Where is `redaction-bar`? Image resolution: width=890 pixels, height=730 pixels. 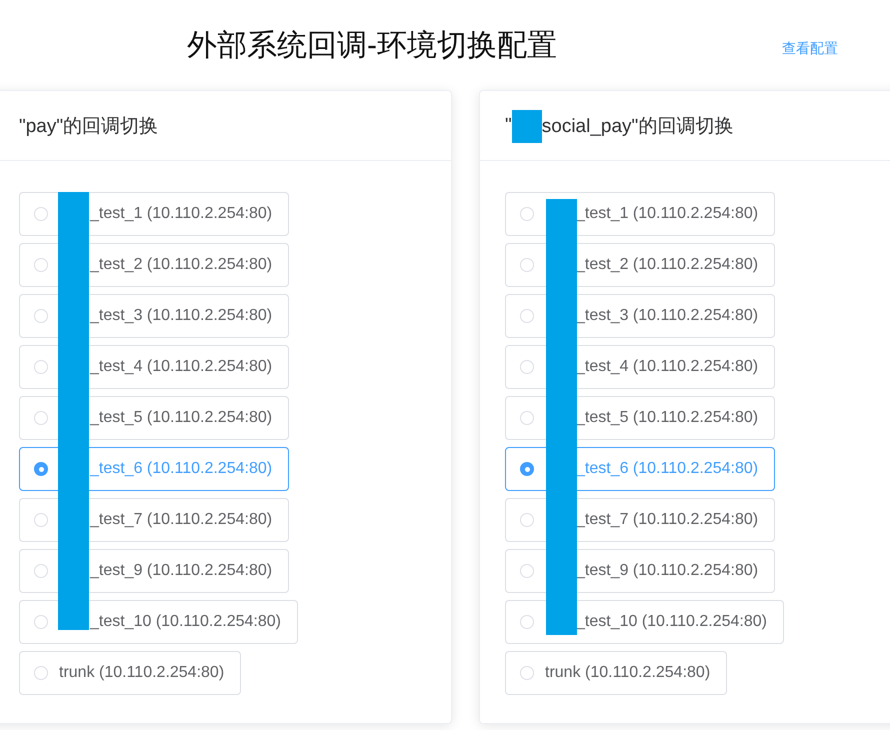 redaction-bar is located at coordinates (527, 126).